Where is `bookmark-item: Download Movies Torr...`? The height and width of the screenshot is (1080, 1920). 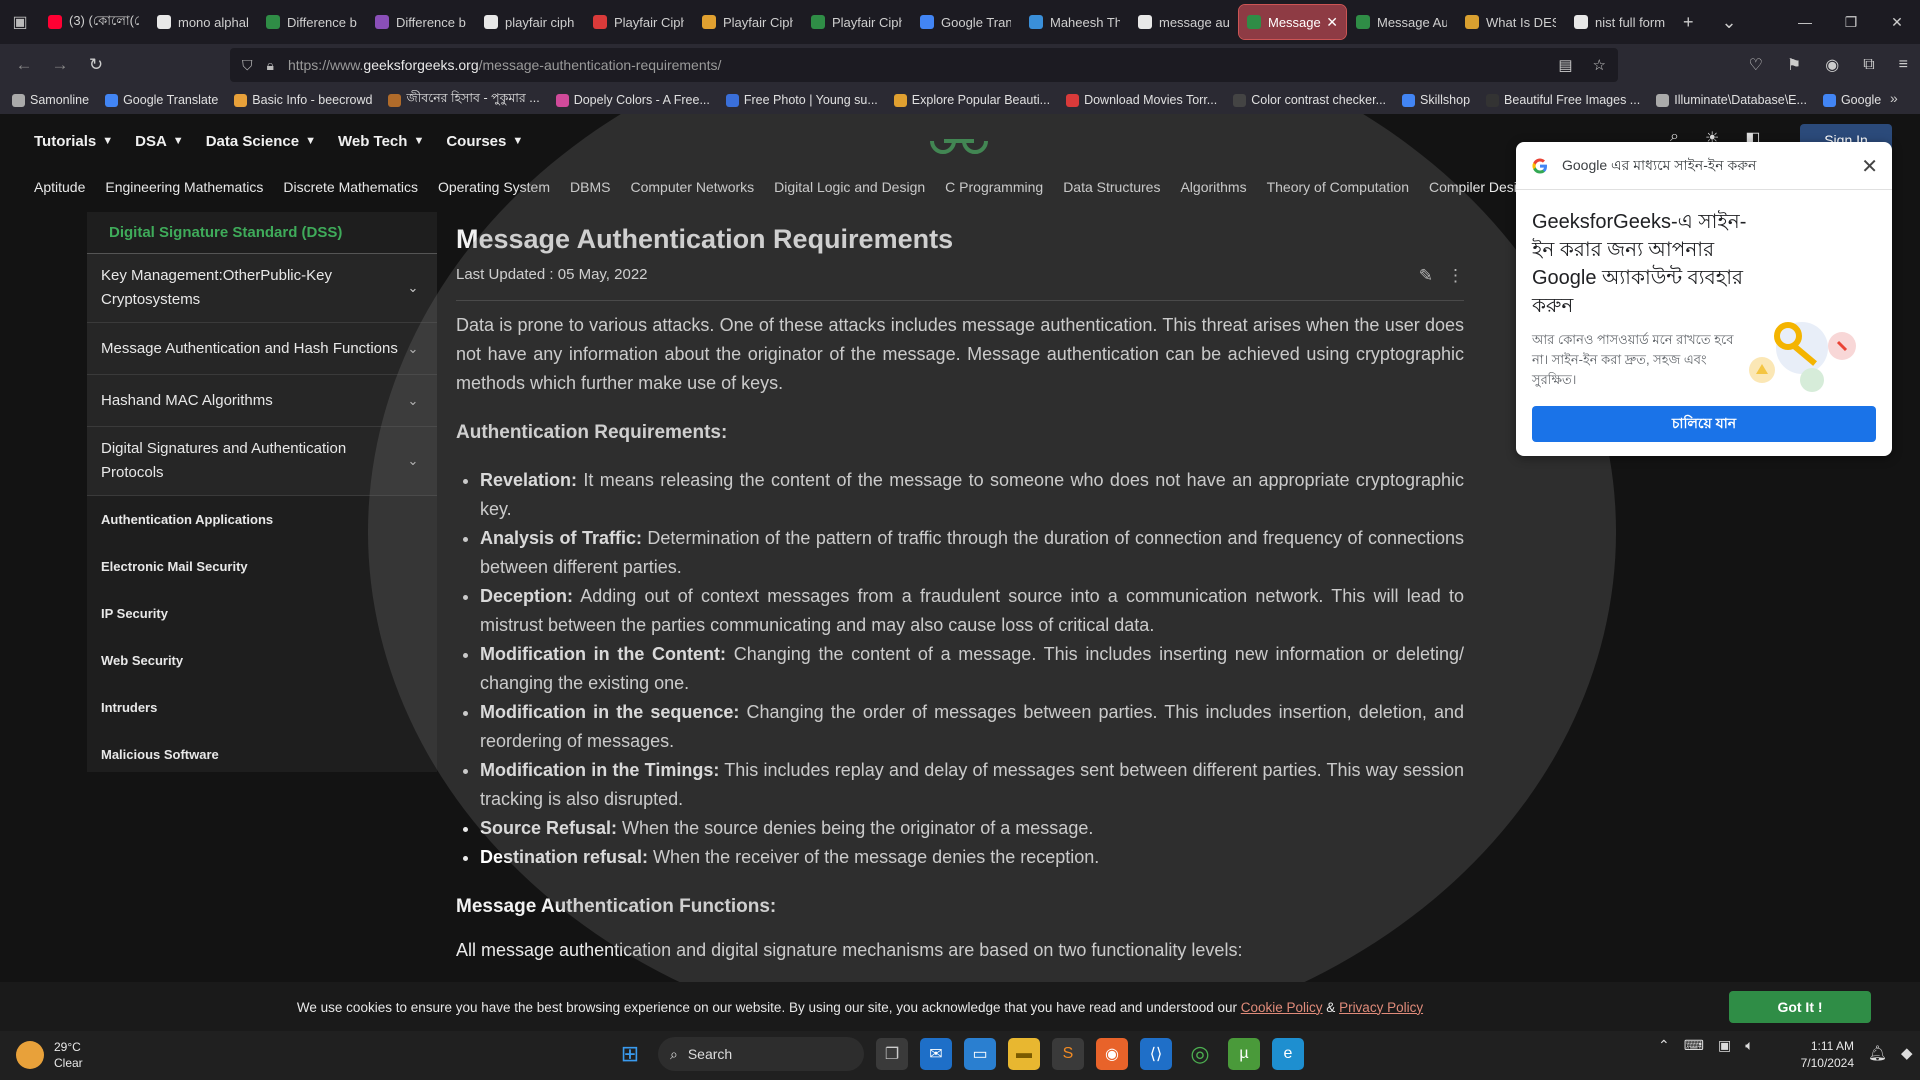 bookmark-item: Download Movies Torr... is located at coordinates (1141, 100).